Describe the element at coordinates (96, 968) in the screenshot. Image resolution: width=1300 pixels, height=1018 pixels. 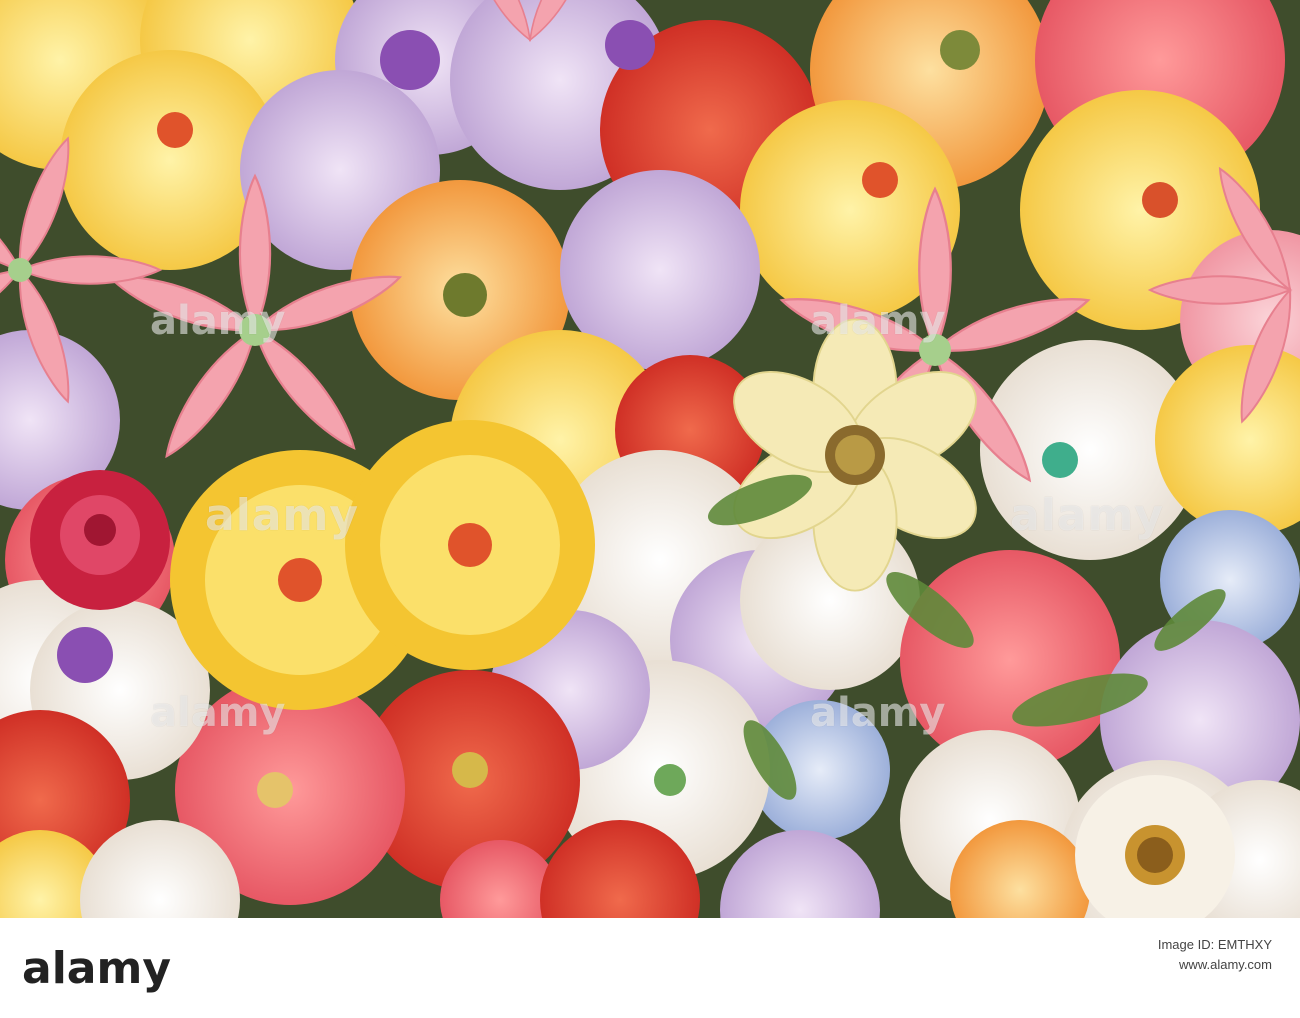
I see `footer-logo: alamy` at that location.